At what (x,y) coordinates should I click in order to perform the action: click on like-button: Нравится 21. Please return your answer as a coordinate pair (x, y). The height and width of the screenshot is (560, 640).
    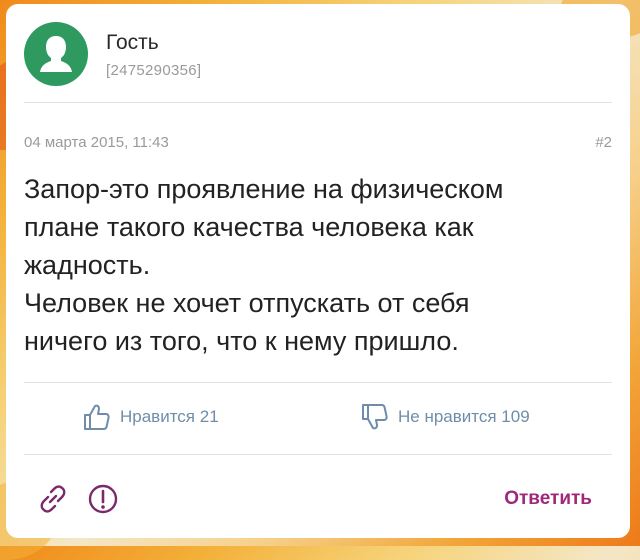
    Looking at the image, I should click on (150, 417).